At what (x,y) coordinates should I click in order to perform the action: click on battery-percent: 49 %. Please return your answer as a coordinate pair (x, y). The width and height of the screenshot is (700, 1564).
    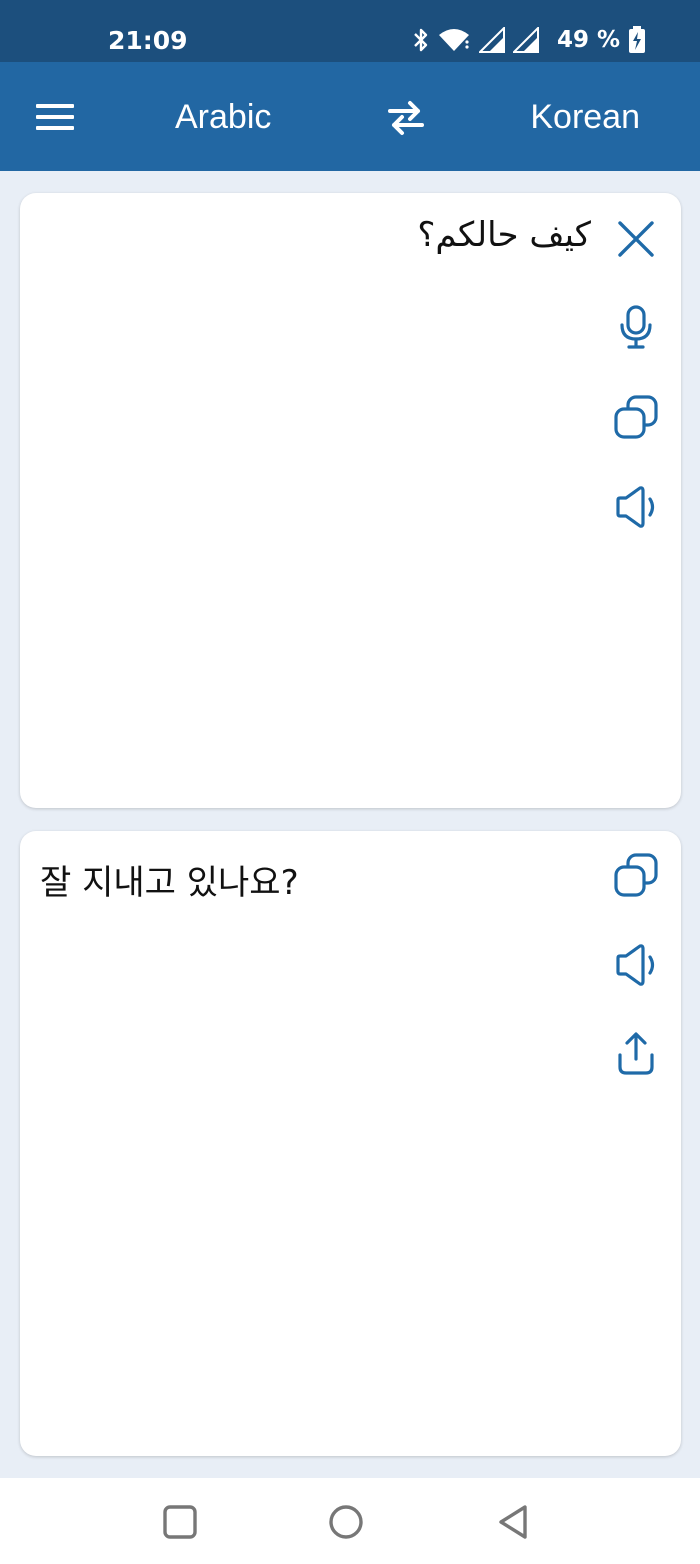
    Looking at the image, I should click on (588, 40).